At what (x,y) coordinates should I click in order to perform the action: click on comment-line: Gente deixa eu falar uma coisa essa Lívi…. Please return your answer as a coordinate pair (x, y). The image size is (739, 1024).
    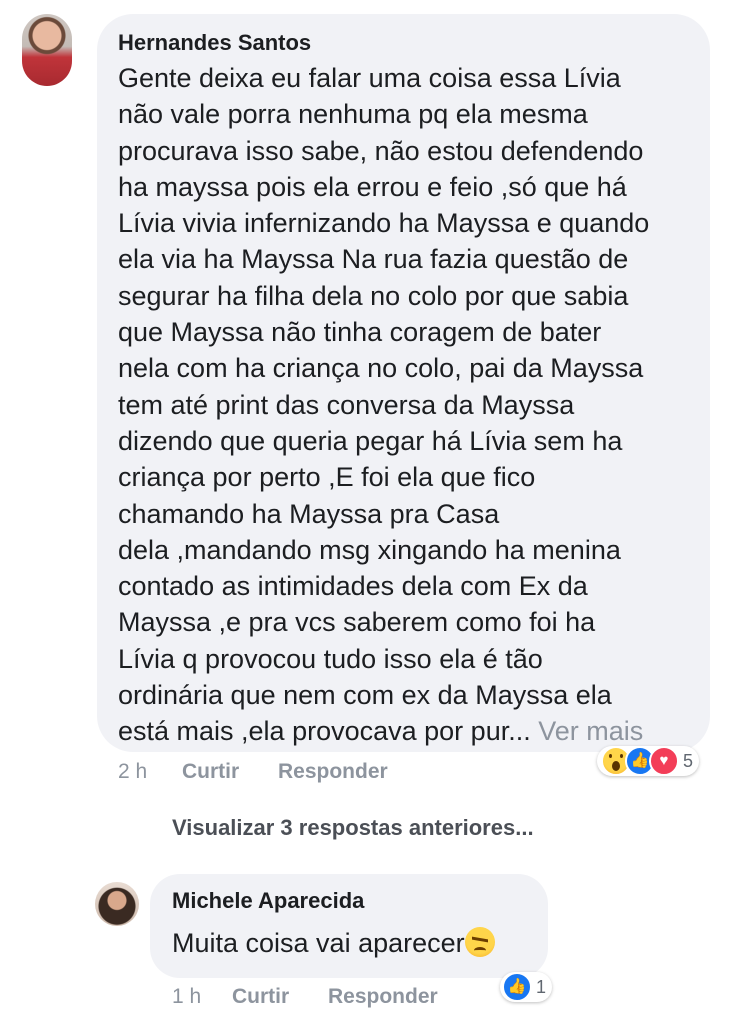
    Looking at the image, I should click on (369, 78).